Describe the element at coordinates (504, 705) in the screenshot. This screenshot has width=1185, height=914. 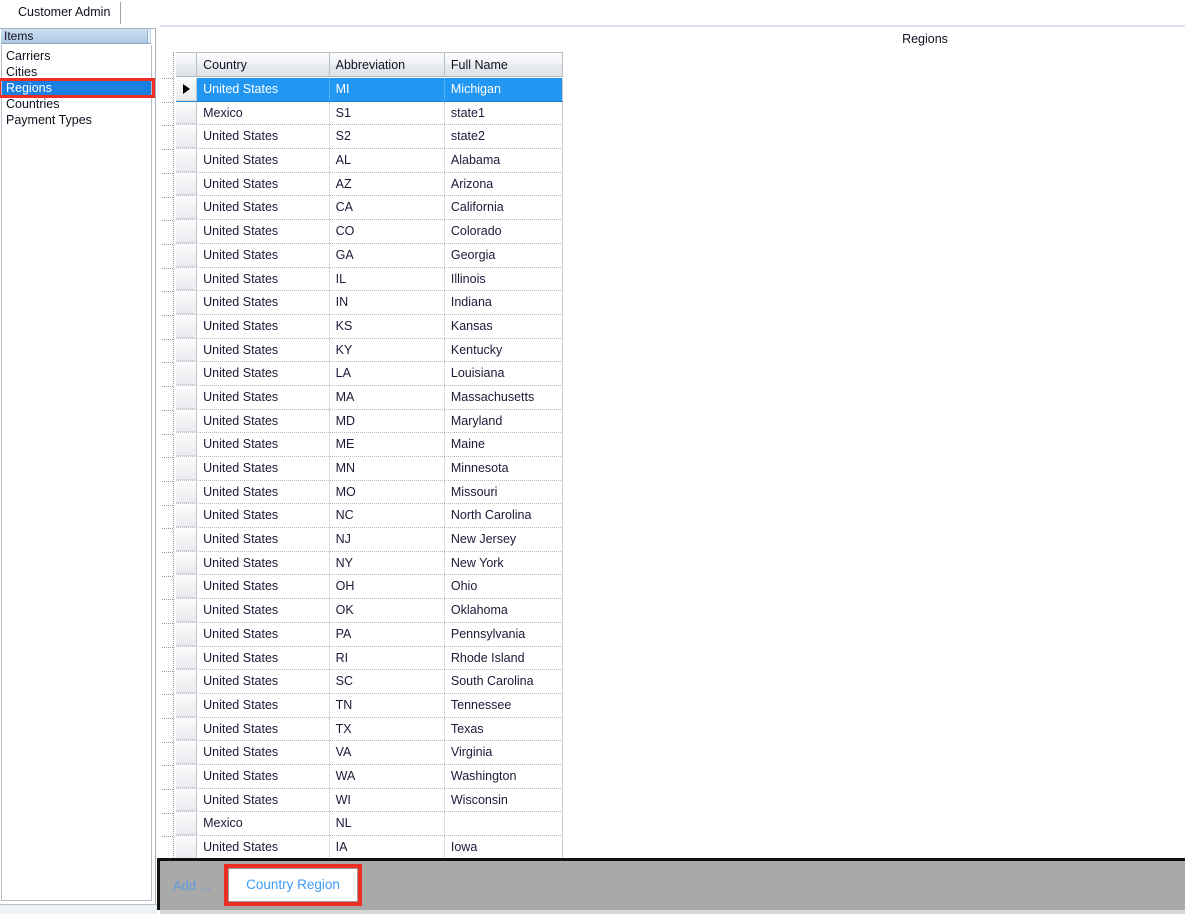
I see `cell-full-name: Tennessee` at that location.